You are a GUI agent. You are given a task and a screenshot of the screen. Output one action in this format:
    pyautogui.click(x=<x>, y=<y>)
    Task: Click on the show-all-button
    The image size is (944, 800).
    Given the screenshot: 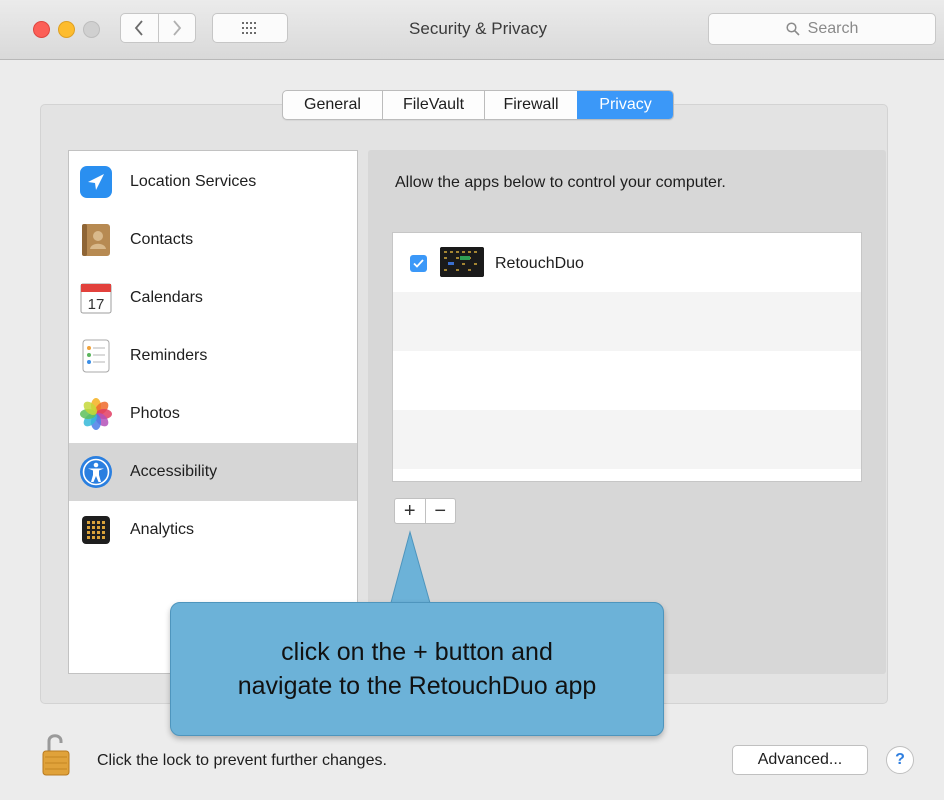 What is the action you would take?
    pyautogui.click(x=250, y=28)
    